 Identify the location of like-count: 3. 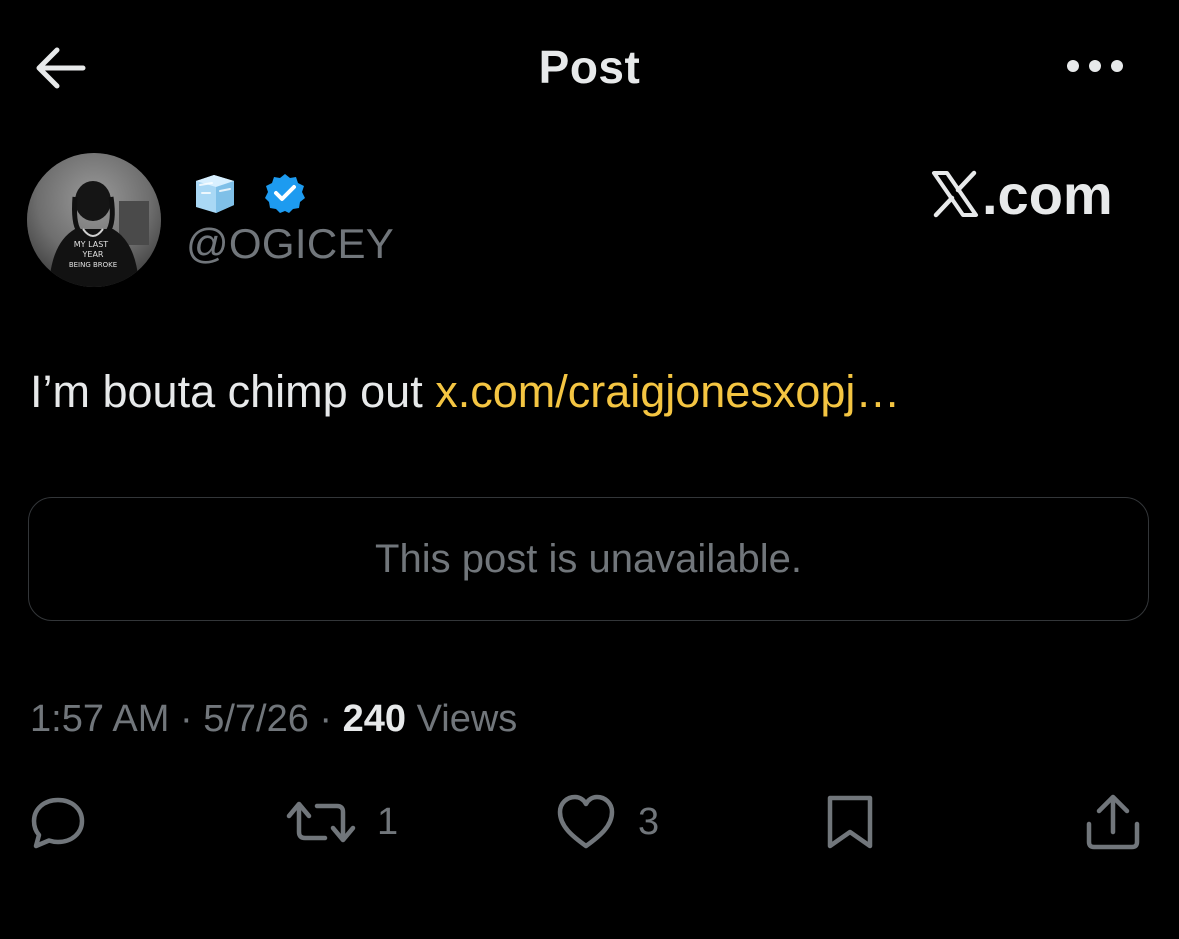
(649, 821).